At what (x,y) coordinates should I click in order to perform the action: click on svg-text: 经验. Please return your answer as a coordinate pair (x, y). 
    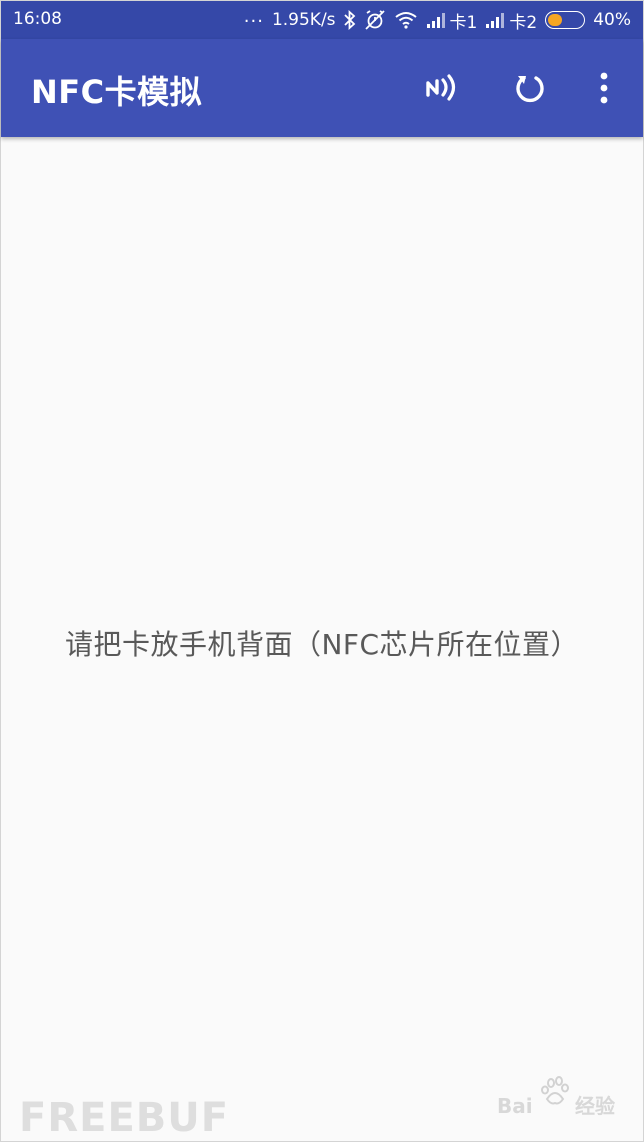
    Looking at the image, I should click on (595, 1106).